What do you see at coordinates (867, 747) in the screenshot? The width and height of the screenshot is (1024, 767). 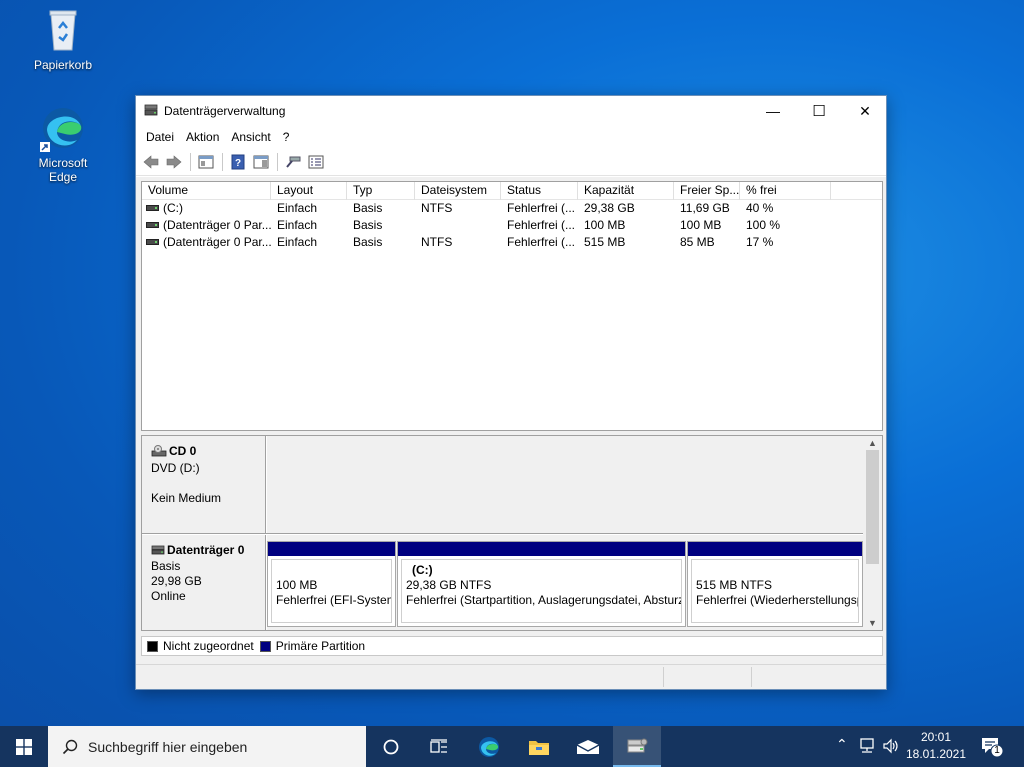 I see `network-icon` at bounding box center [867, 747].